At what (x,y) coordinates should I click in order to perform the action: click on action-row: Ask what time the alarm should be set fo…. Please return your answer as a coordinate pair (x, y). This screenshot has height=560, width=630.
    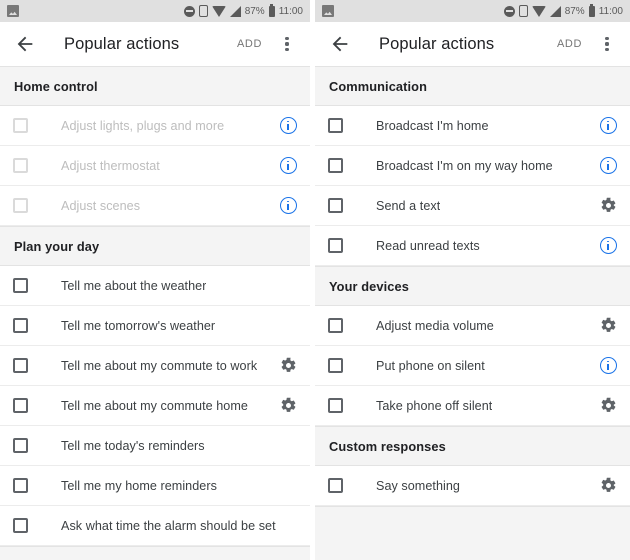
    Looking at the image, I should click on (155, 526).